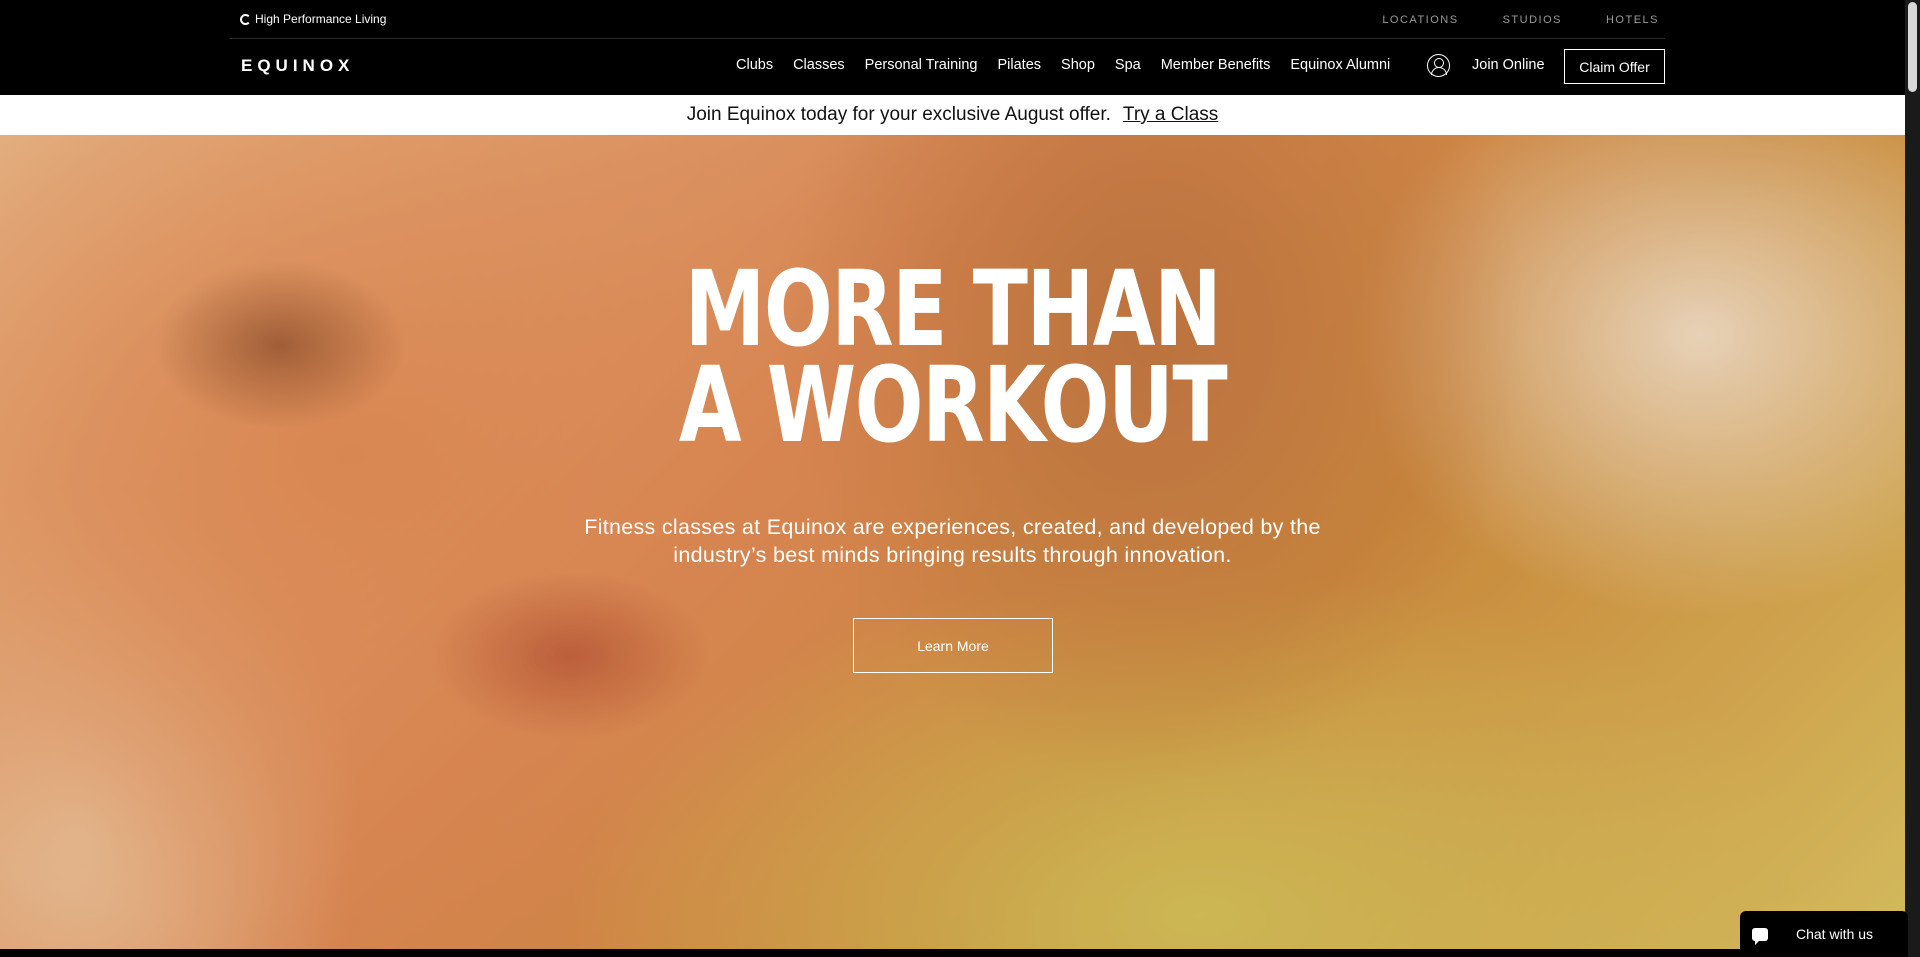 The image size is (1920, 957). What do you see at coordinates (1532, 20) in the screenshot?
I see `studios-link: STUDIOS` at bounding box center [1532, 20].